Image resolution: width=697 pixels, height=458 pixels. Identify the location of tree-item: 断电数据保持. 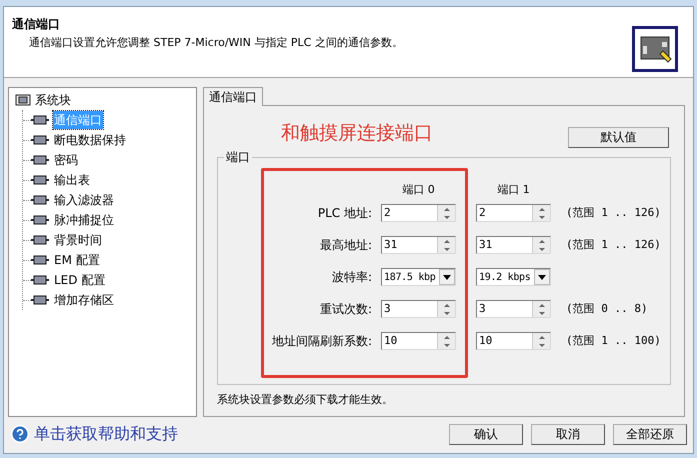
(90, 140).